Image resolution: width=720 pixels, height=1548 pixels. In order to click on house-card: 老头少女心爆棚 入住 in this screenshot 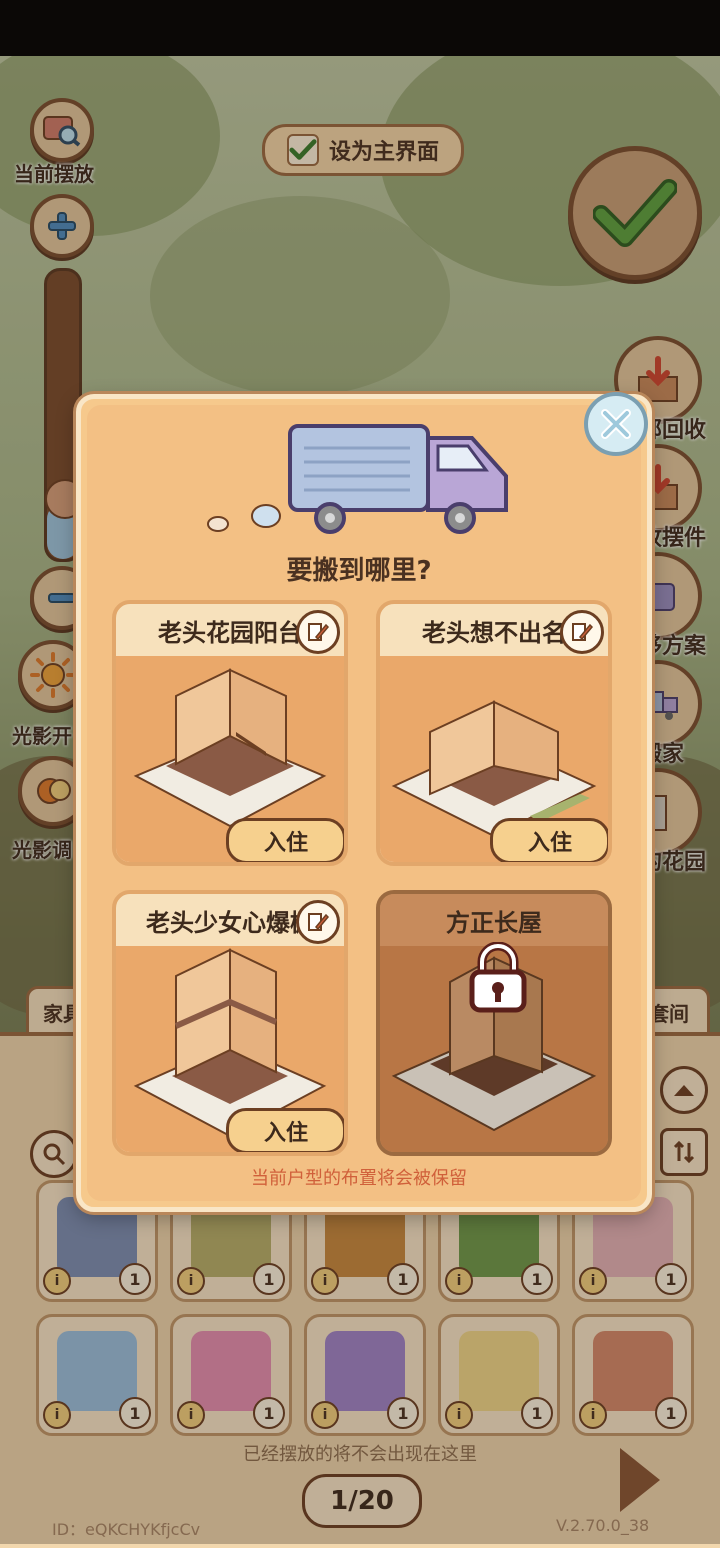, I will do `click(230, 1023)`.